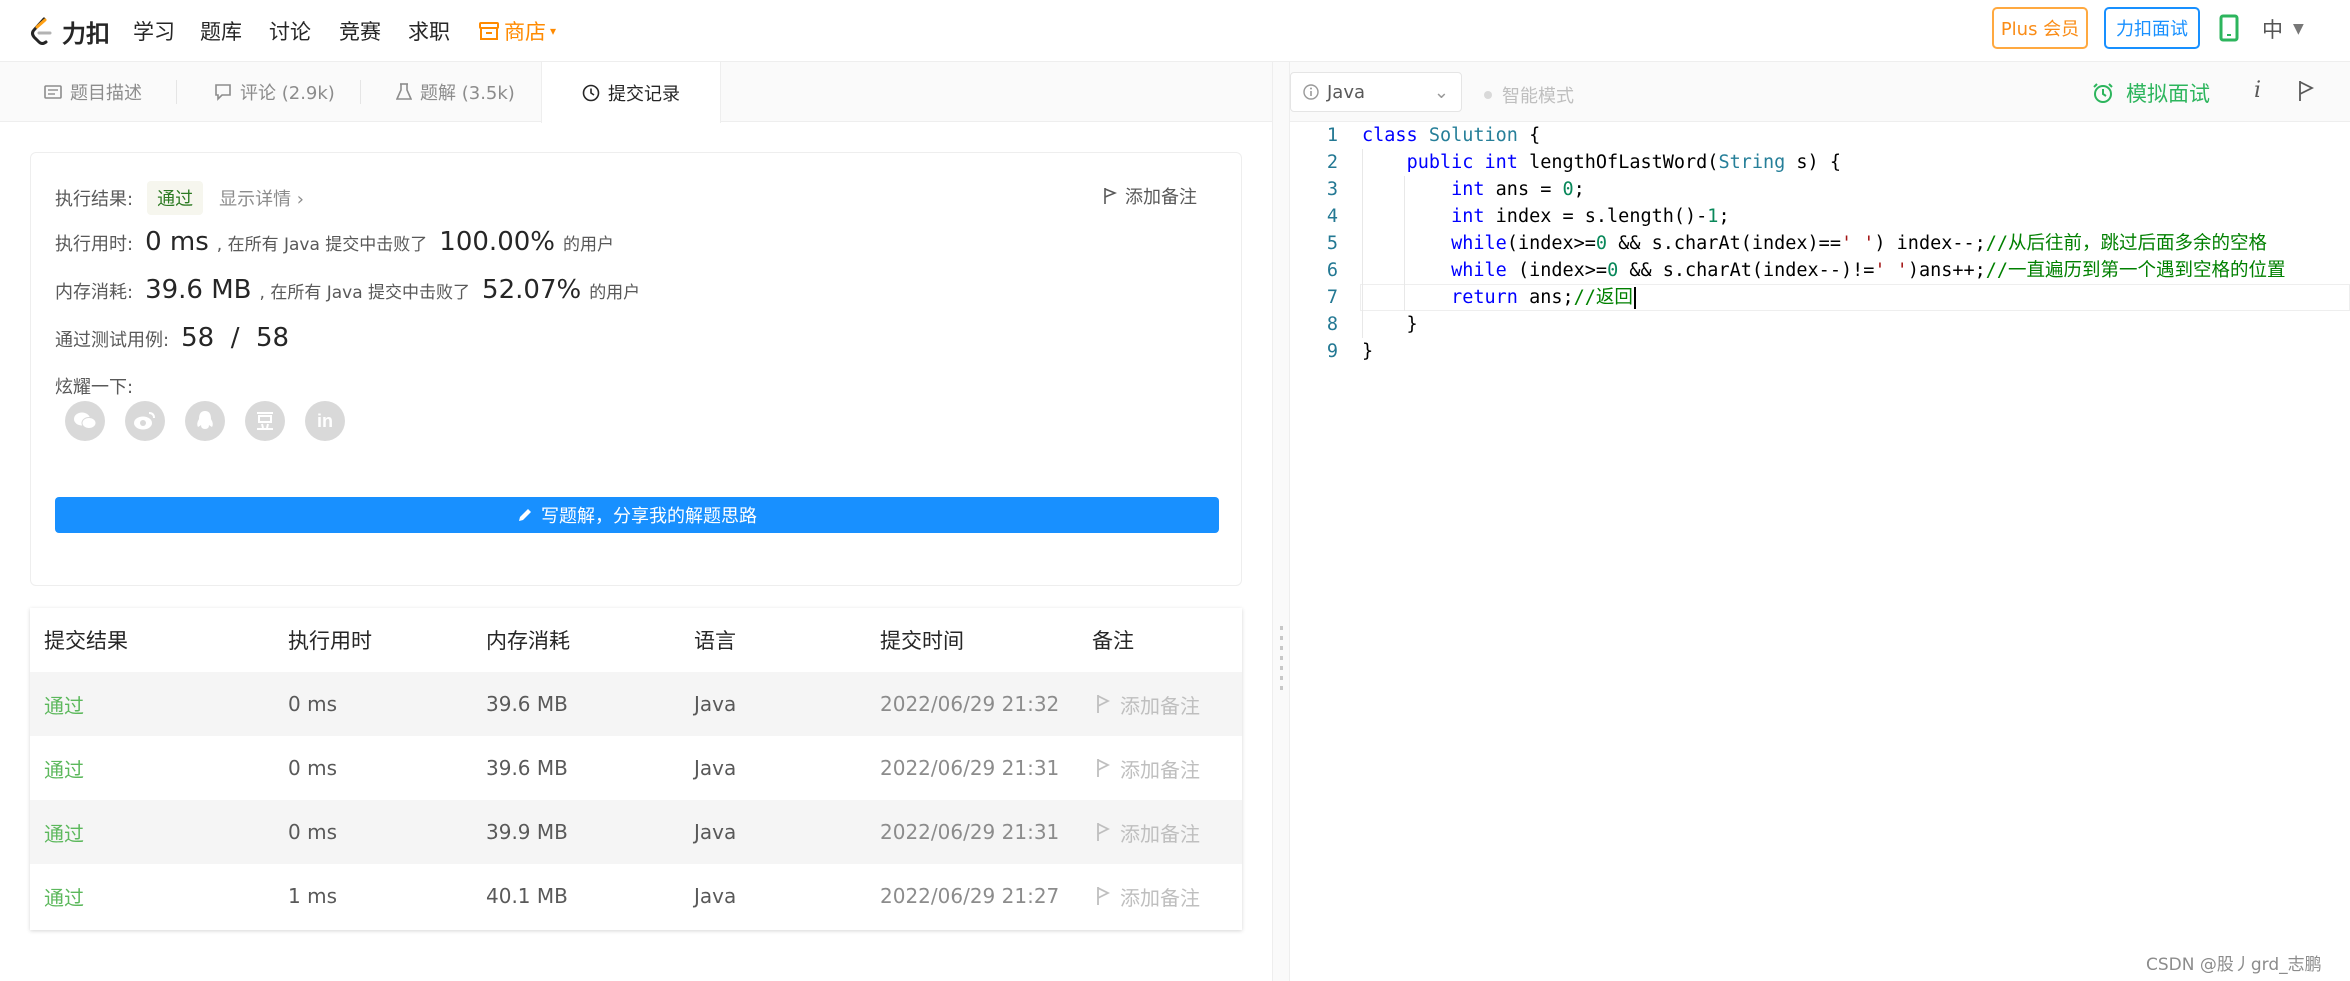 The height and width of the screenshot is (981, 2350). What do you see at coordinates (176, 92) in the screenshot?
I see `tab-divider` at bounding box center [176, 92].